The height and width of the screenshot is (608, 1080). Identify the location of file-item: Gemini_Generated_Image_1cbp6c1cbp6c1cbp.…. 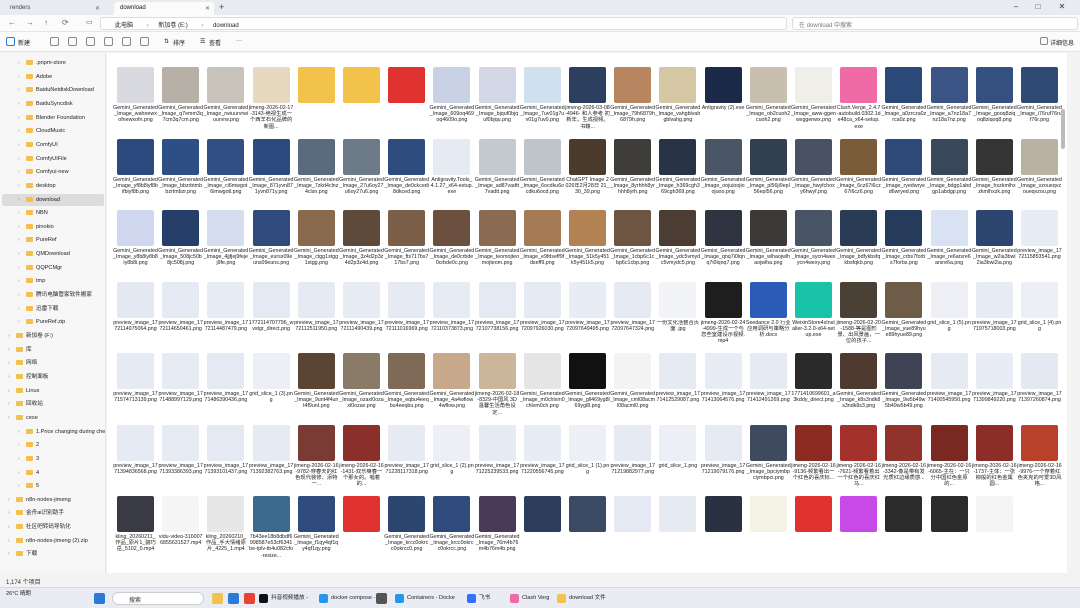
(632, 243).